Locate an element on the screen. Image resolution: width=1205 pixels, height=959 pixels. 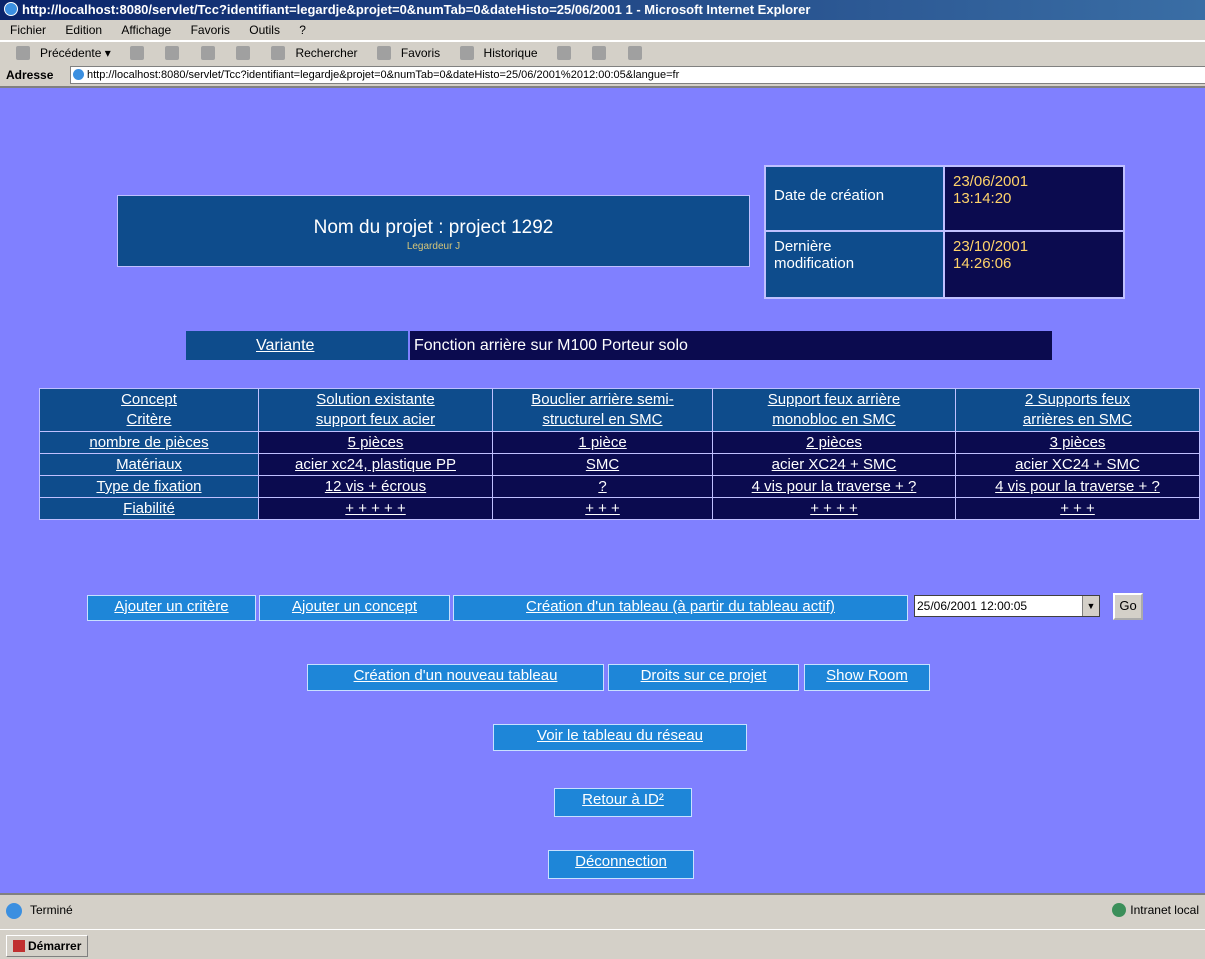
start-button: Démarrer is located at coordinates (47, 946).